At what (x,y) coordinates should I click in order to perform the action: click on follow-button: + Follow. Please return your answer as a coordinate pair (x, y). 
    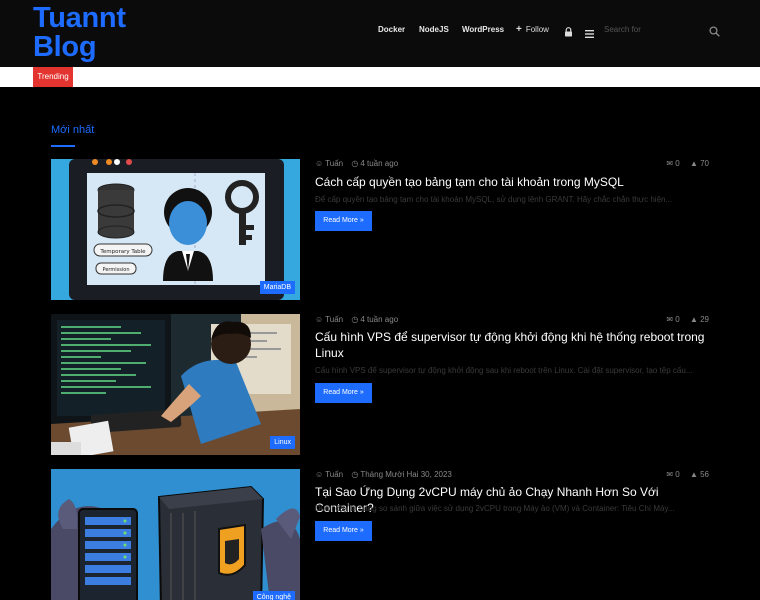
    Looking at the image, I should click on (532, 30).